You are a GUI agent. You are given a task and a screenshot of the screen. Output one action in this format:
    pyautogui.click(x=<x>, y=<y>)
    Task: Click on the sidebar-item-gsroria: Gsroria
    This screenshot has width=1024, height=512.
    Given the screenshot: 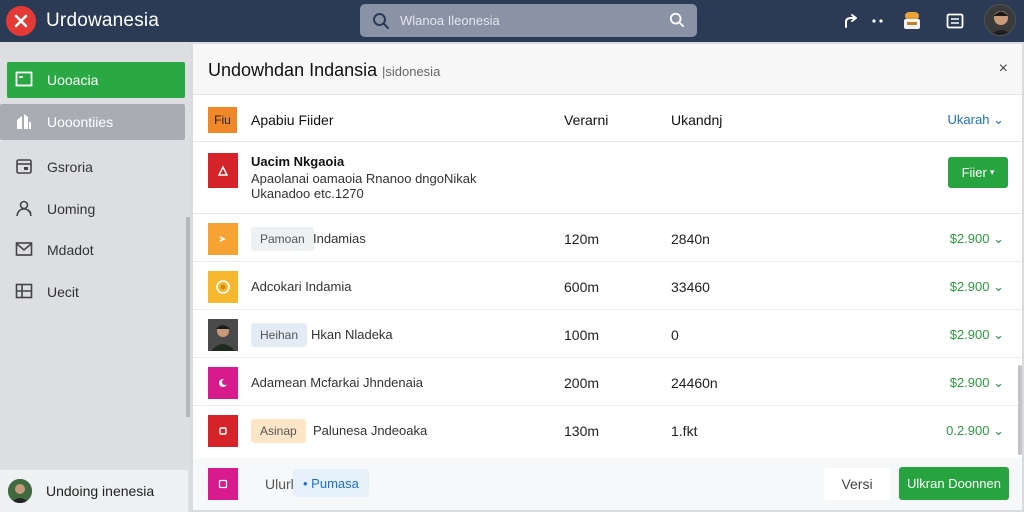 What is the action you would take?
    pyautogui.click(x=96, y=167)
    